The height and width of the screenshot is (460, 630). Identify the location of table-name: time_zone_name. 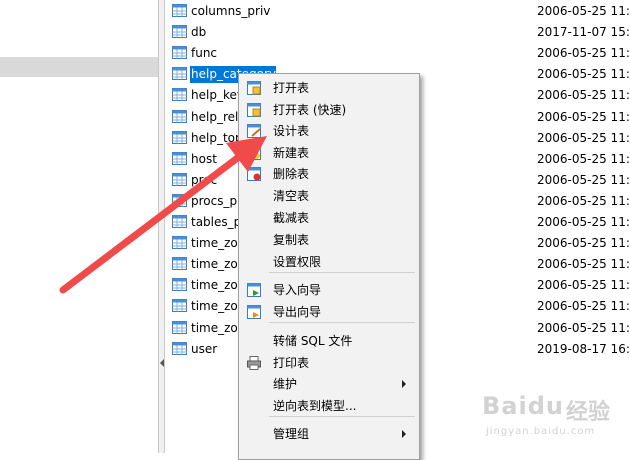
(214, 285).